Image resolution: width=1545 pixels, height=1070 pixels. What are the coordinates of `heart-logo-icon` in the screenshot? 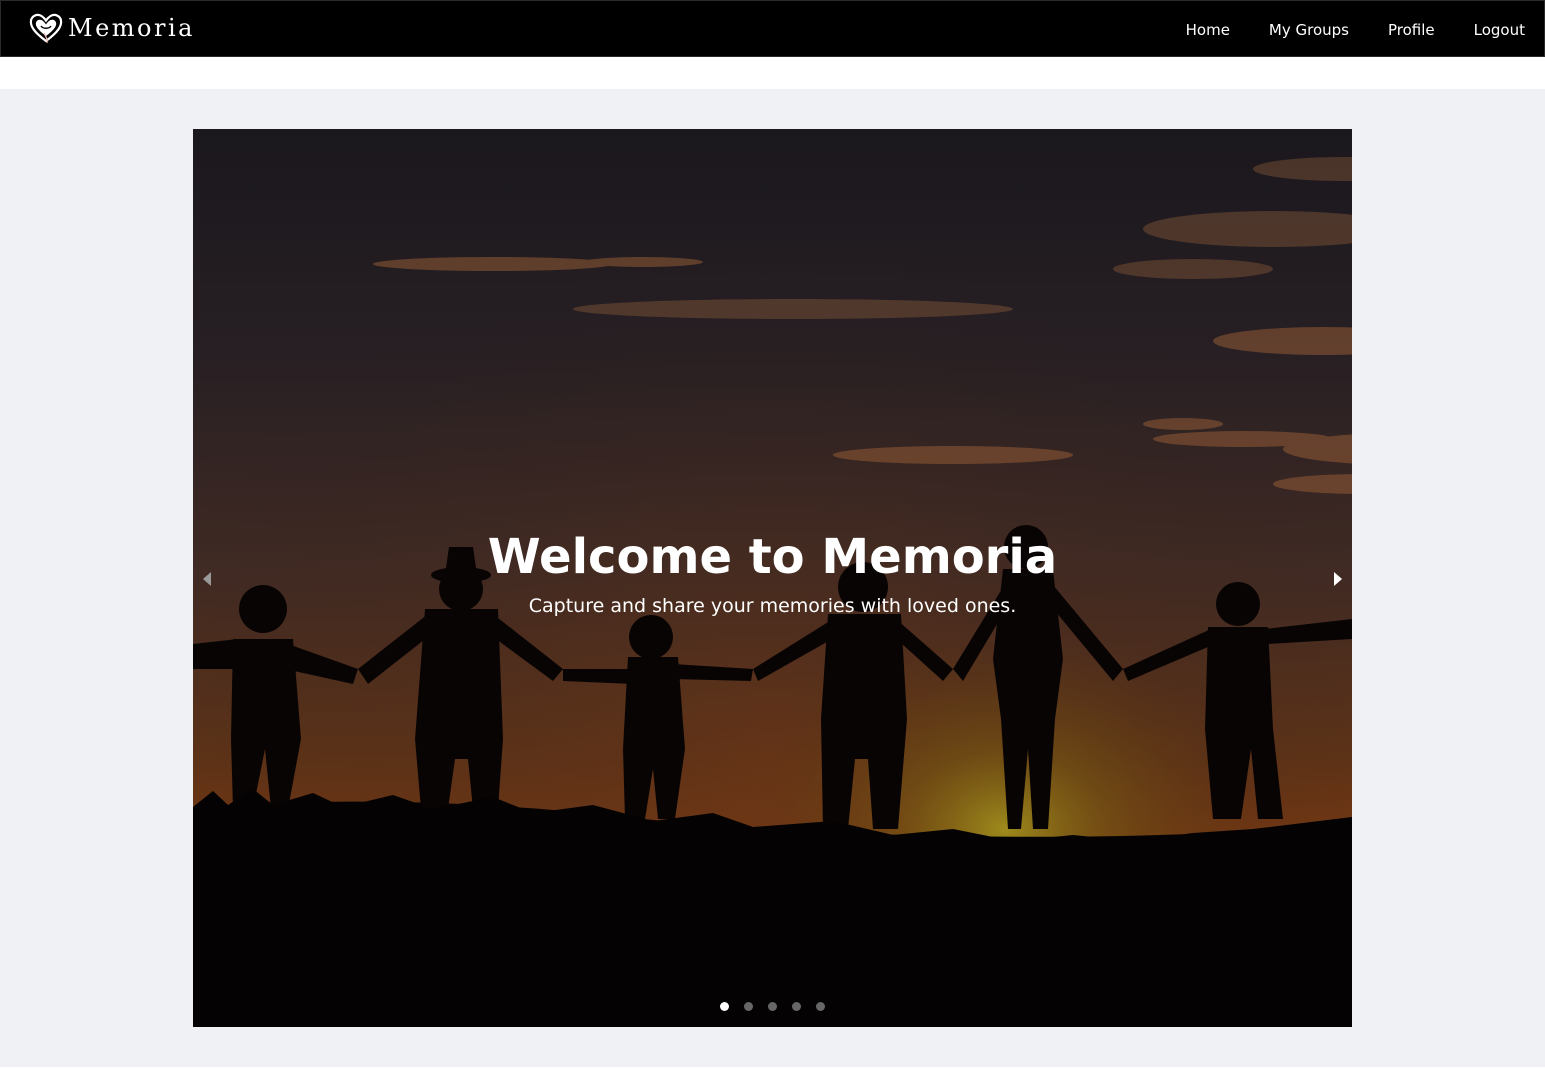 It's located at (46, 28).